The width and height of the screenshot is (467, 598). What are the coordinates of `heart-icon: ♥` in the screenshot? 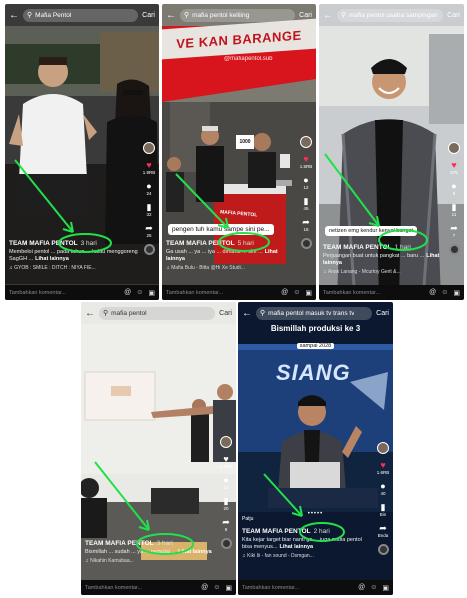 It's located at (383, 465).